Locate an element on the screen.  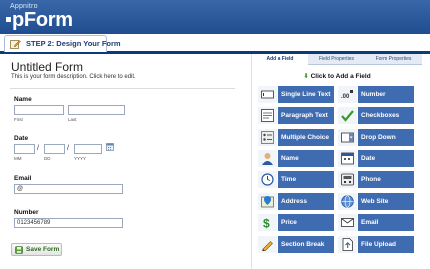
dropdown-icon-box is located at coordinates (347, 137).